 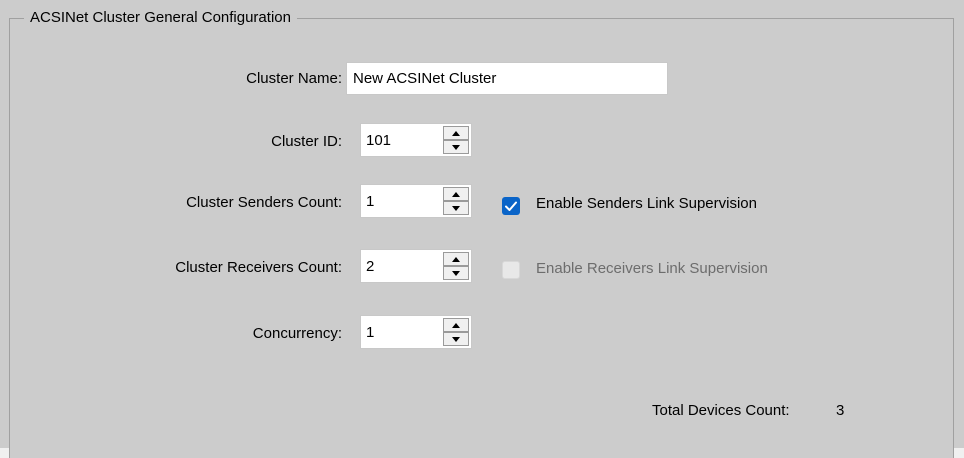 What do you see at coordinates (264, 202) in the screenshot?
I see `senders-count-label: Cluster Senders Count:` at bounding box center [264, 202].